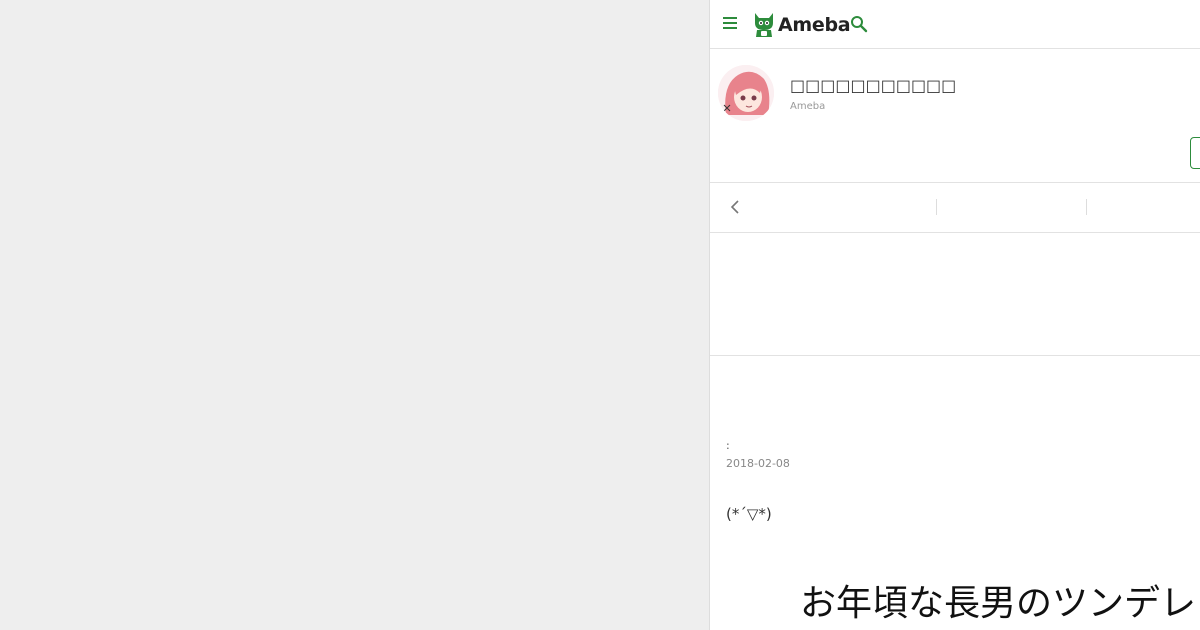  I want to click on blog-sub-label: Ameba, so click(808, 106).